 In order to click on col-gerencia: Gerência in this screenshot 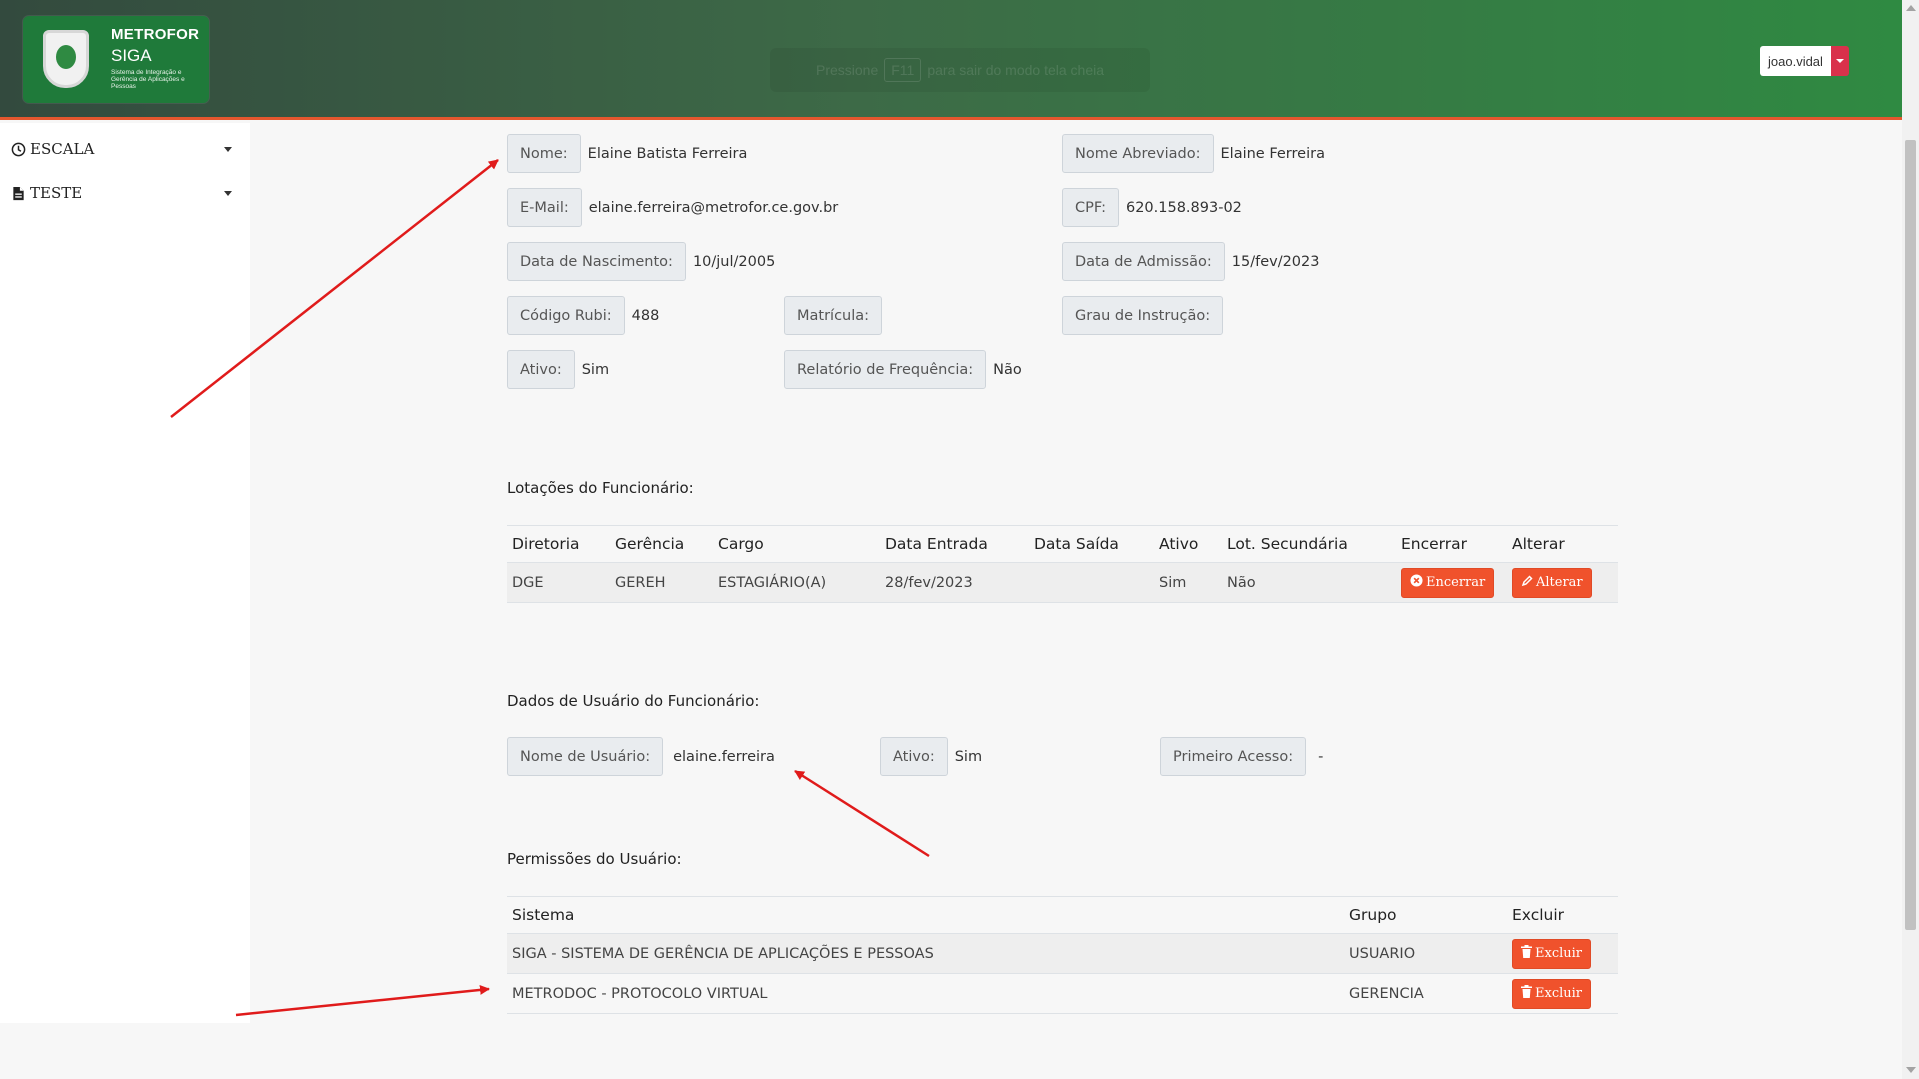, I will do `click(661, 544)`.